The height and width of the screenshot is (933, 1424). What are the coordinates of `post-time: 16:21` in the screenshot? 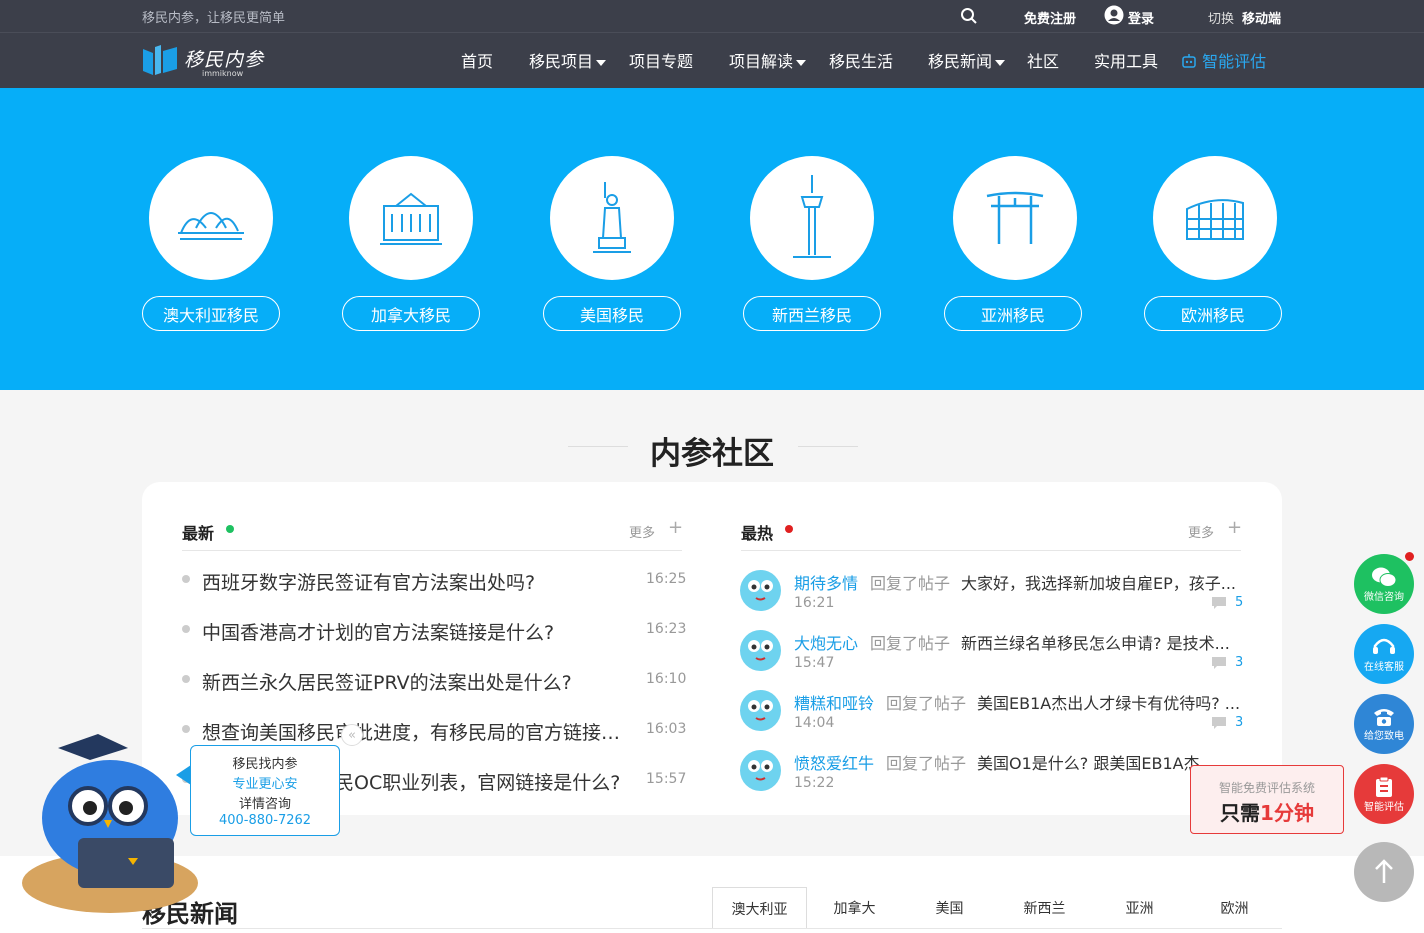 It's located at (814, 603).